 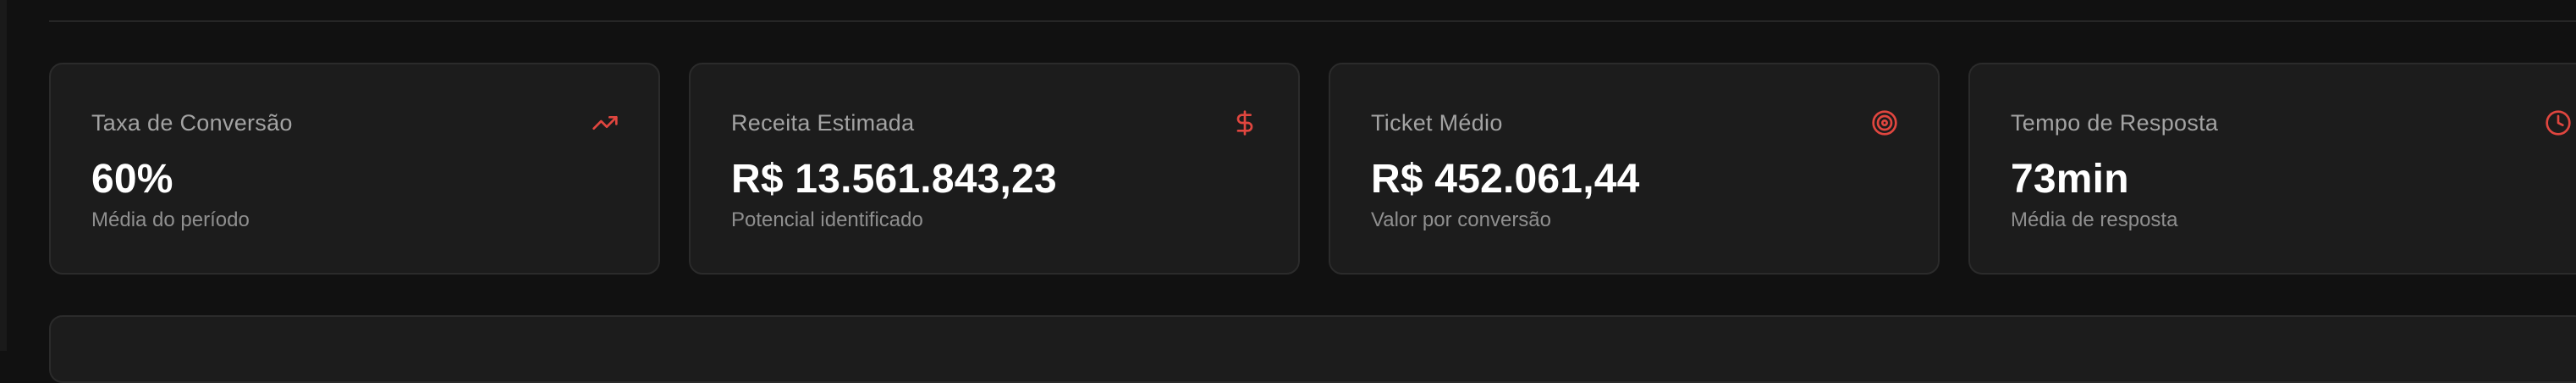 I want to click on kpi-card-subtitle: Média do período, so click(x=170, y=219).